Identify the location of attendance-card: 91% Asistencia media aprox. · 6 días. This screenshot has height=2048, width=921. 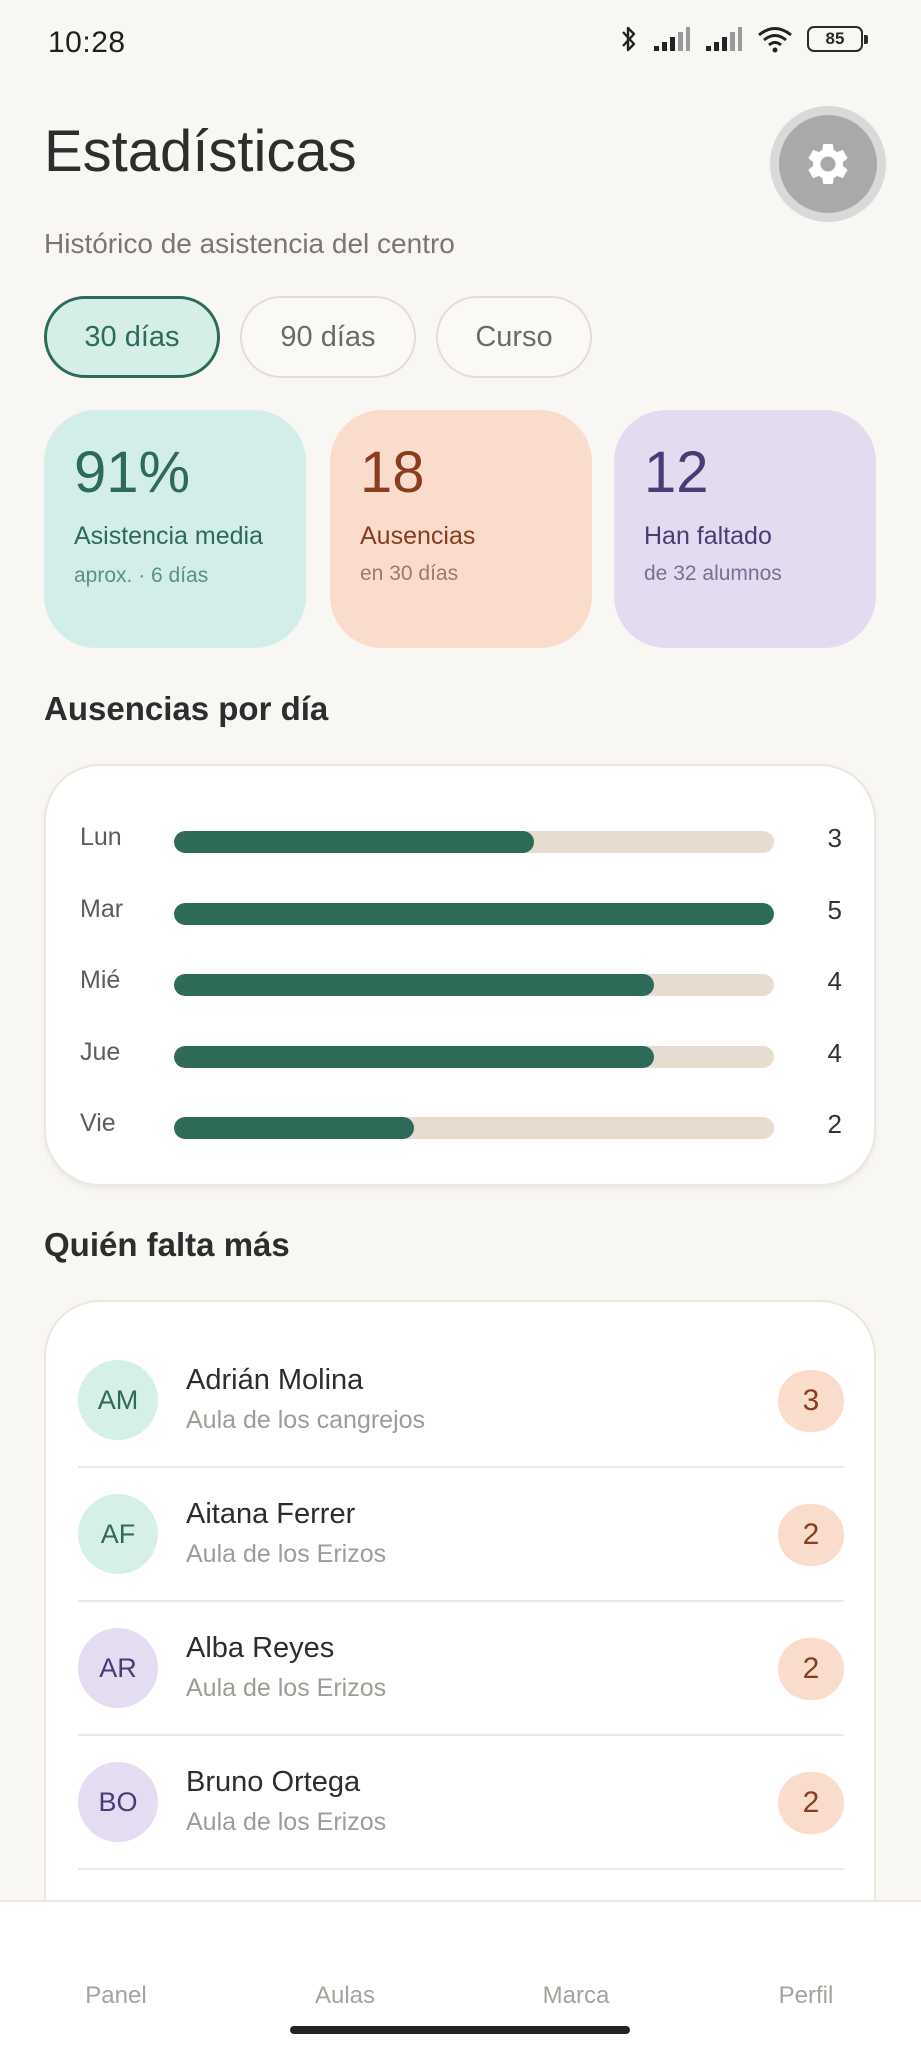
(175, 529).